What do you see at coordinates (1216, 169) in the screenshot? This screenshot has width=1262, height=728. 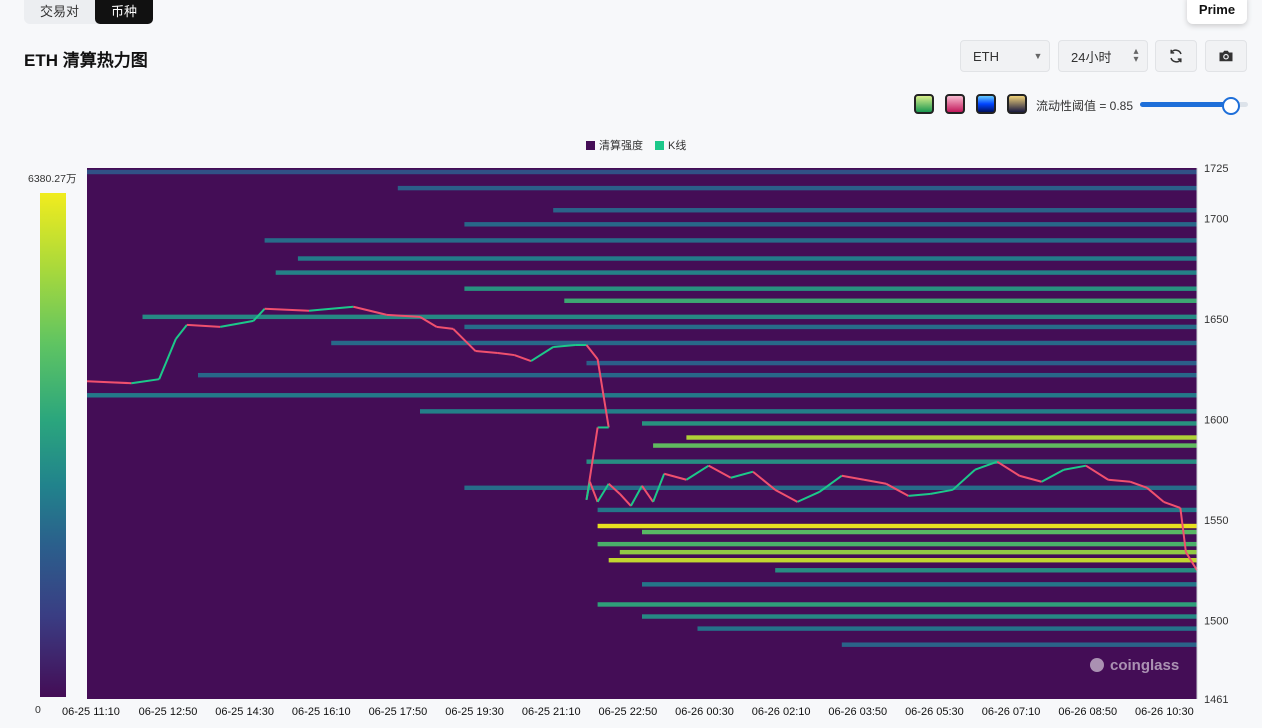 I see `y-tick-label: 1725` at bounding box center [1216, 169].